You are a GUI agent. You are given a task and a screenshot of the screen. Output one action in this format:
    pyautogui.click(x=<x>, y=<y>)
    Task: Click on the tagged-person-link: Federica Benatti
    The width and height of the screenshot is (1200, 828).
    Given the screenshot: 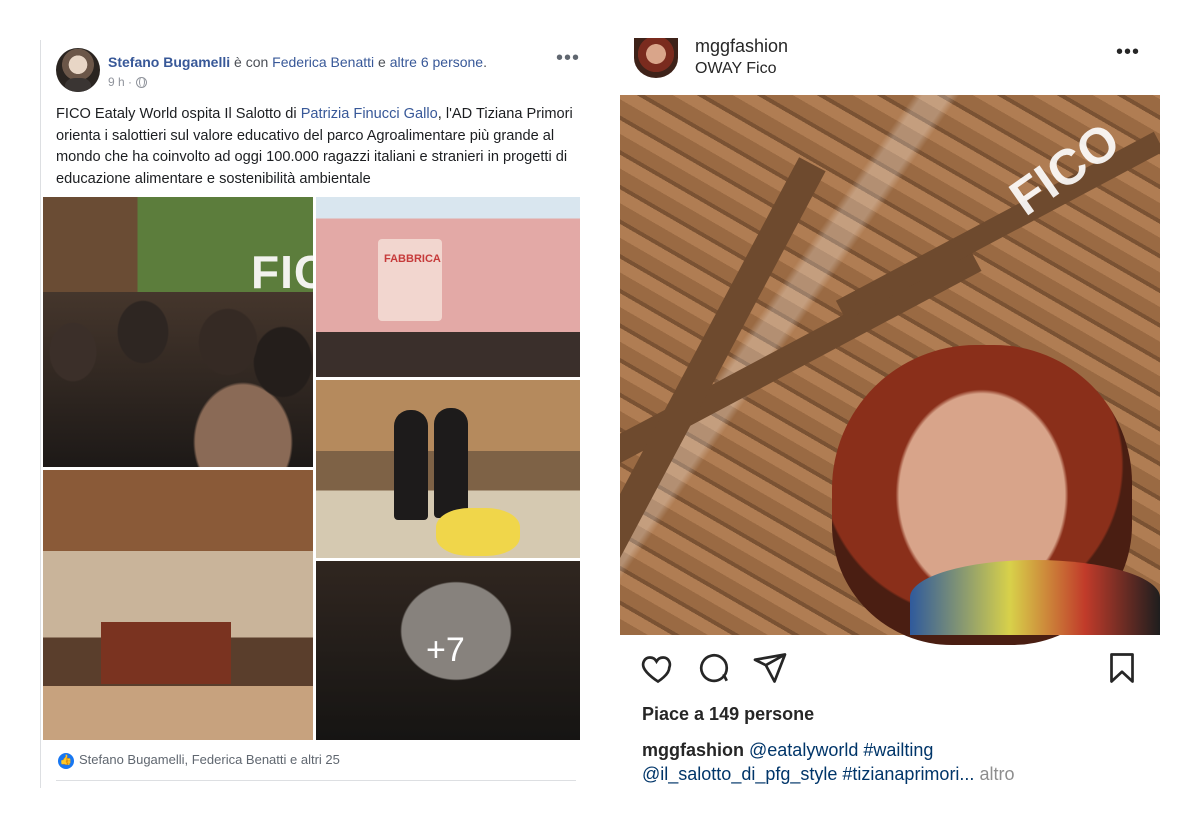 What is the action you would take?
    pyautogui.click(x=323, y=62)
    